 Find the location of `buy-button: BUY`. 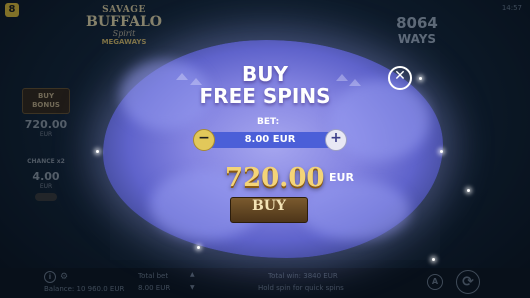

buy-button: BUY is located at coordinates (269, 210).